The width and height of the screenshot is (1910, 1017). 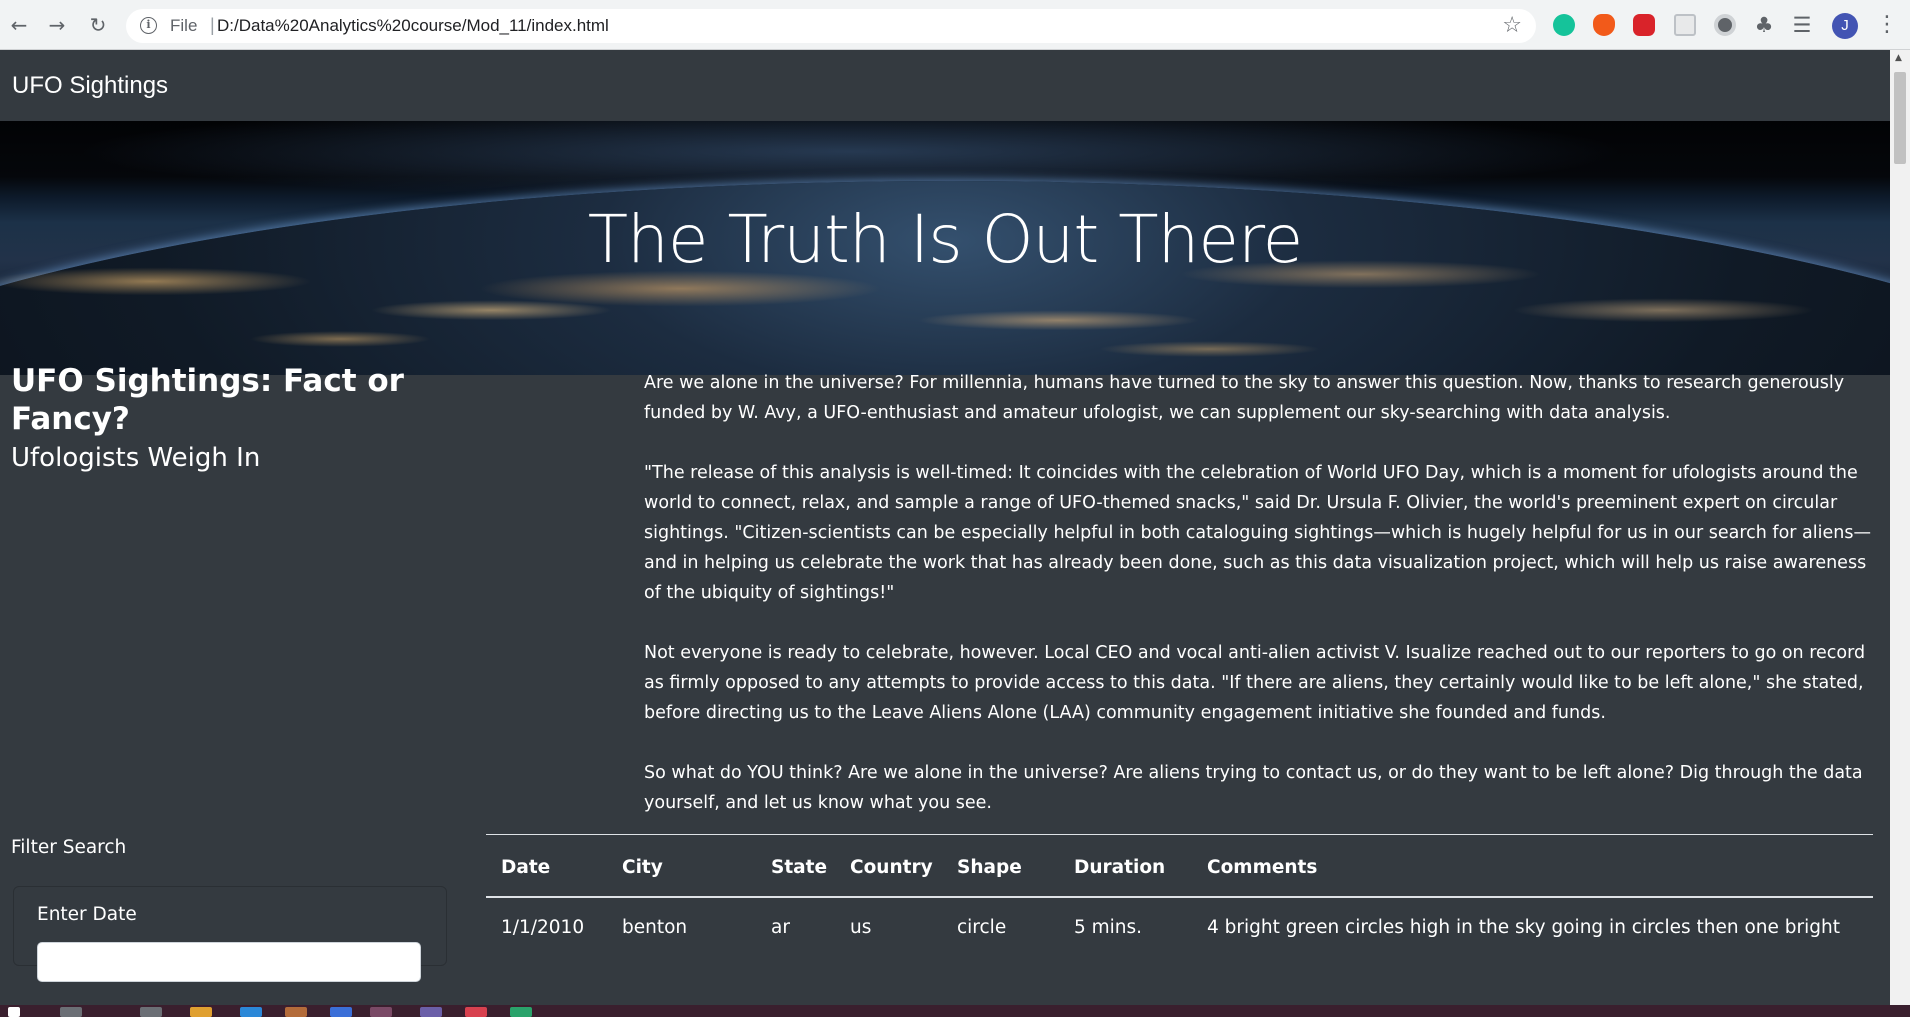 What do you see at coordinates (1644, 25) in the screenshot?
I see `shield-icon` at bounding box center [1644, 25].